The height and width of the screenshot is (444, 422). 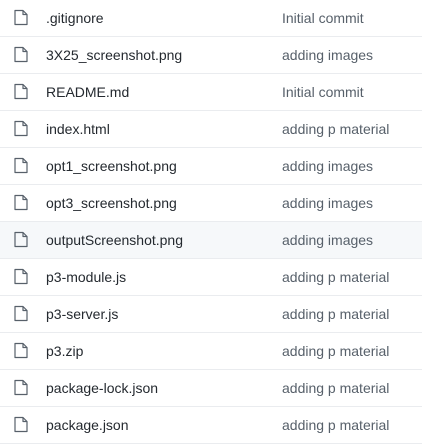 What do you see at coordinates (211, 240) in the screenshot?
I see `file-row: outputScreenshot.png adding images` at bounding box center [211, 240].